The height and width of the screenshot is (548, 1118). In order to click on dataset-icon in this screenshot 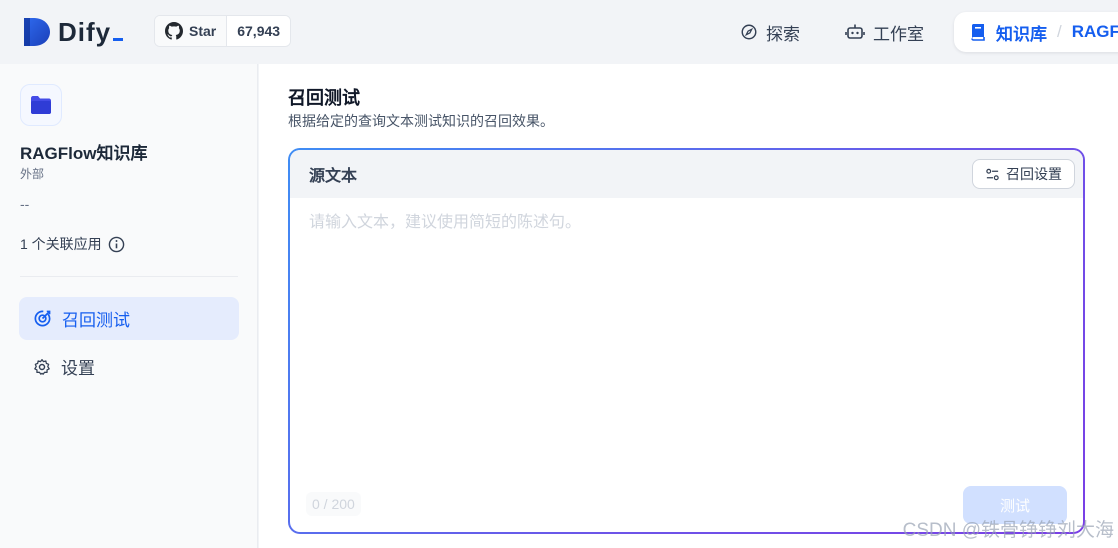, I will do `click(41, 105)`.